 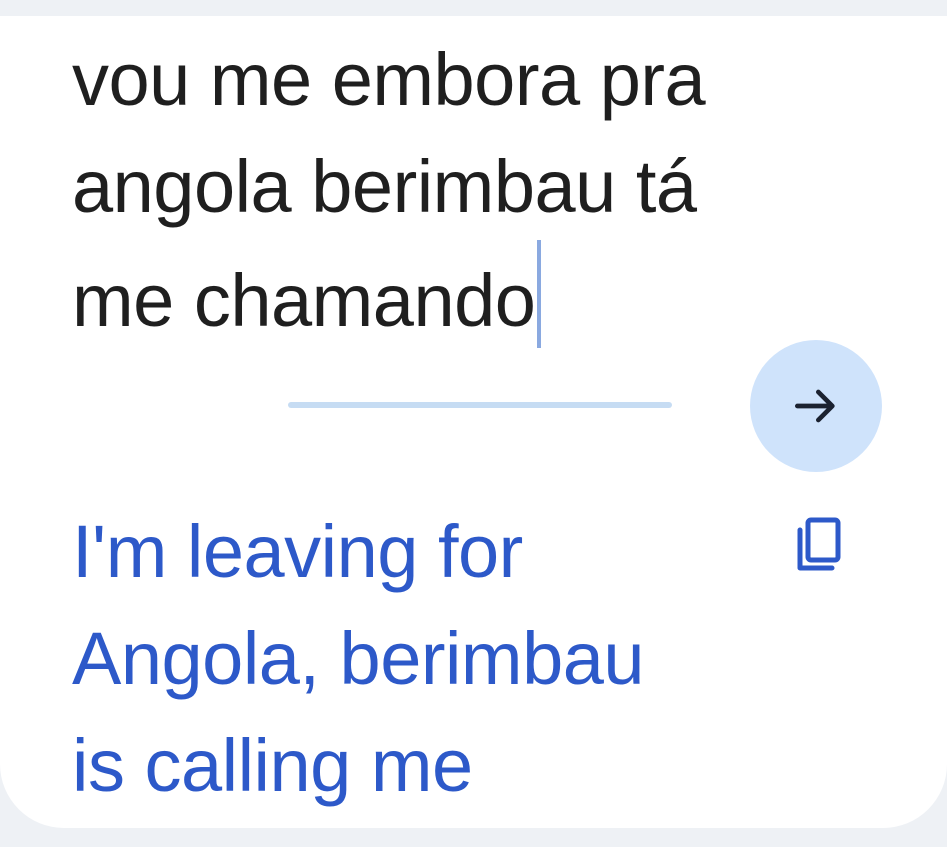 I want to click on translation-line: I'm leaving for, so click(x=297, y=551).